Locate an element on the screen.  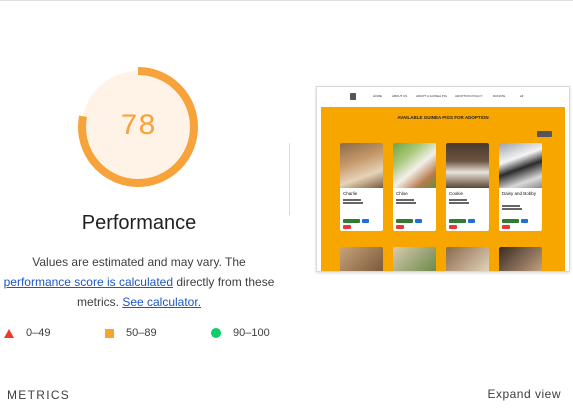
desc-text-1: Values are estimated and may vary. The is located at coordinates (139, 262).